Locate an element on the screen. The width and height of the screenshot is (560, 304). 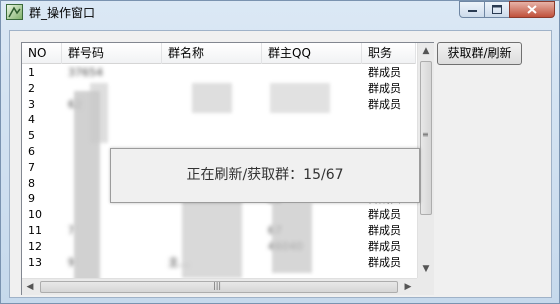
minimize-icon is located at coordinates (472, 10).